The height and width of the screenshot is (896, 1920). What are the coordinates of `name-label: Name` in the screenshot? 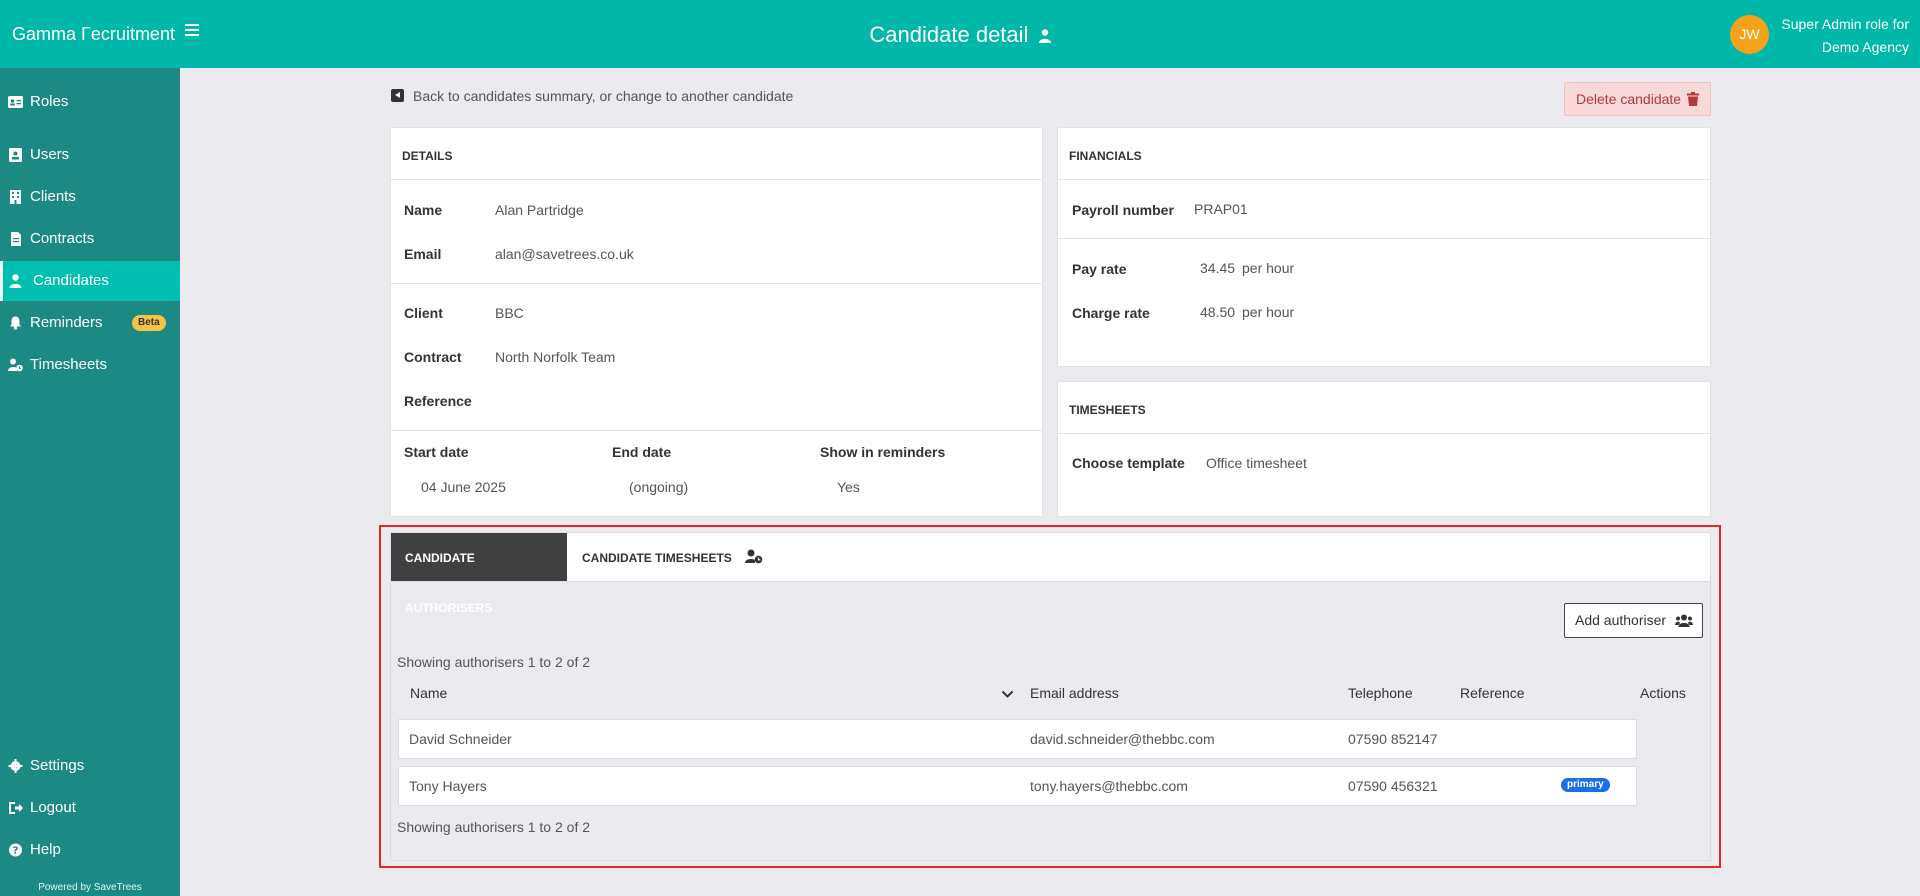 It's located at (423, 210).